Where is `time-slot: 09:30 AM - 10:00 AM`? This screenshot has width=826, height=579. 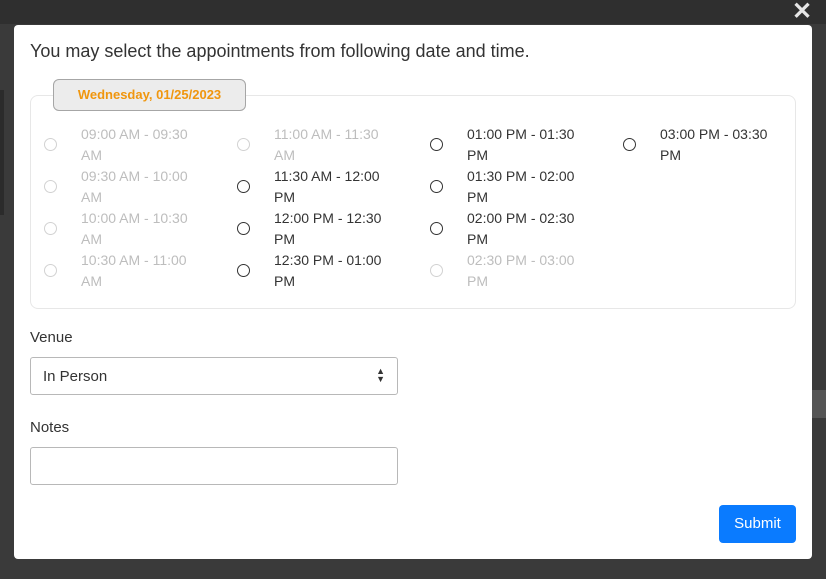
time-slot: 09:30 AM - 10:00 AM is located at coordinates (128, 187).